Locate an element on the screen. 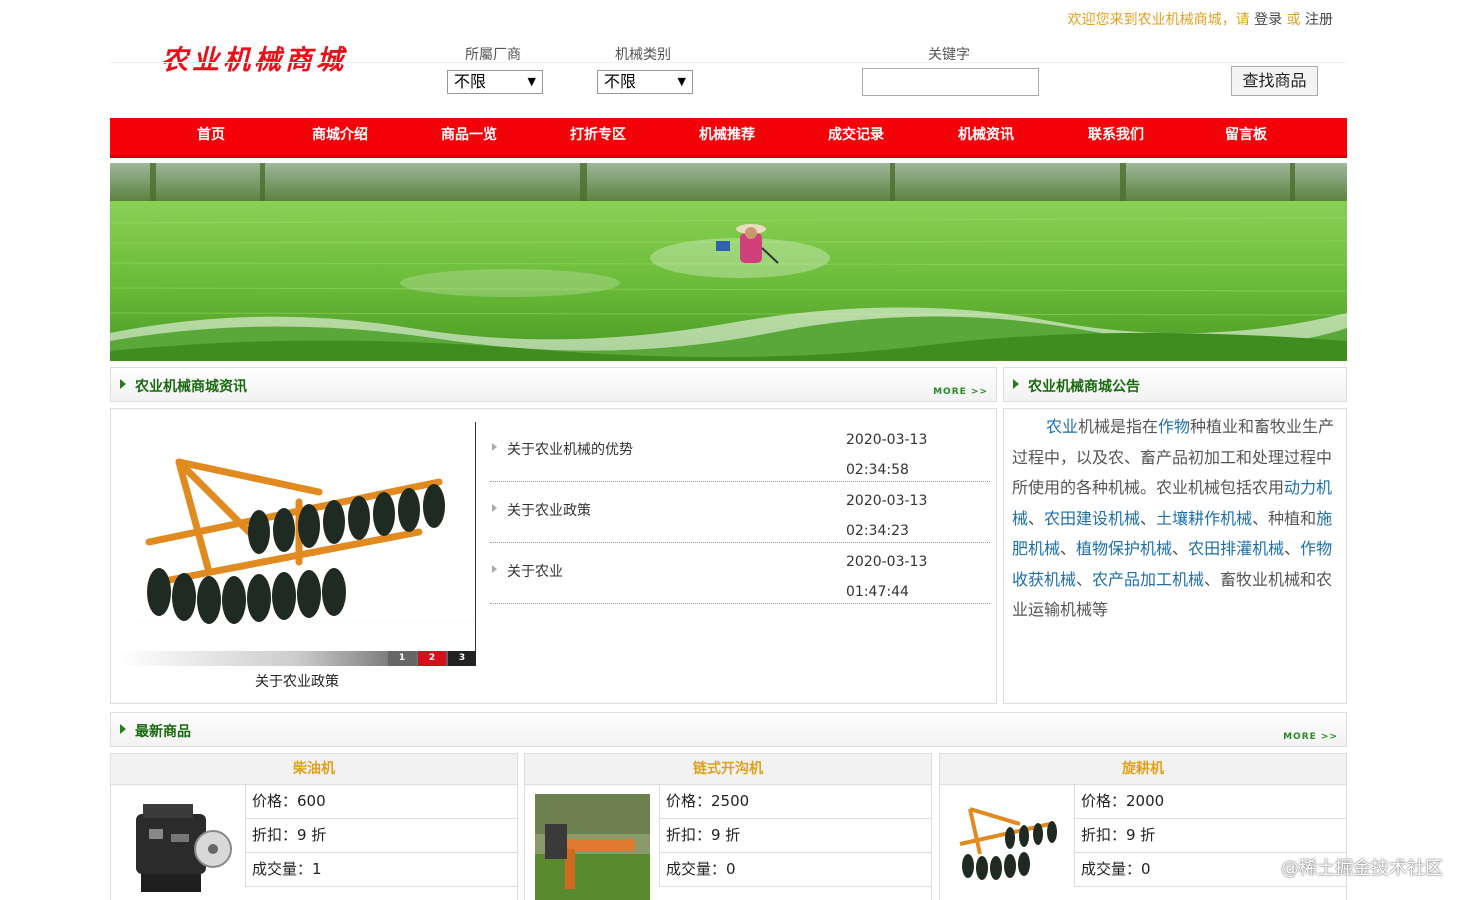 This screenshot has height=900, width=1467. notice-link-irrigation: 农田排灌机械 is located at coordinates (1236, 548).